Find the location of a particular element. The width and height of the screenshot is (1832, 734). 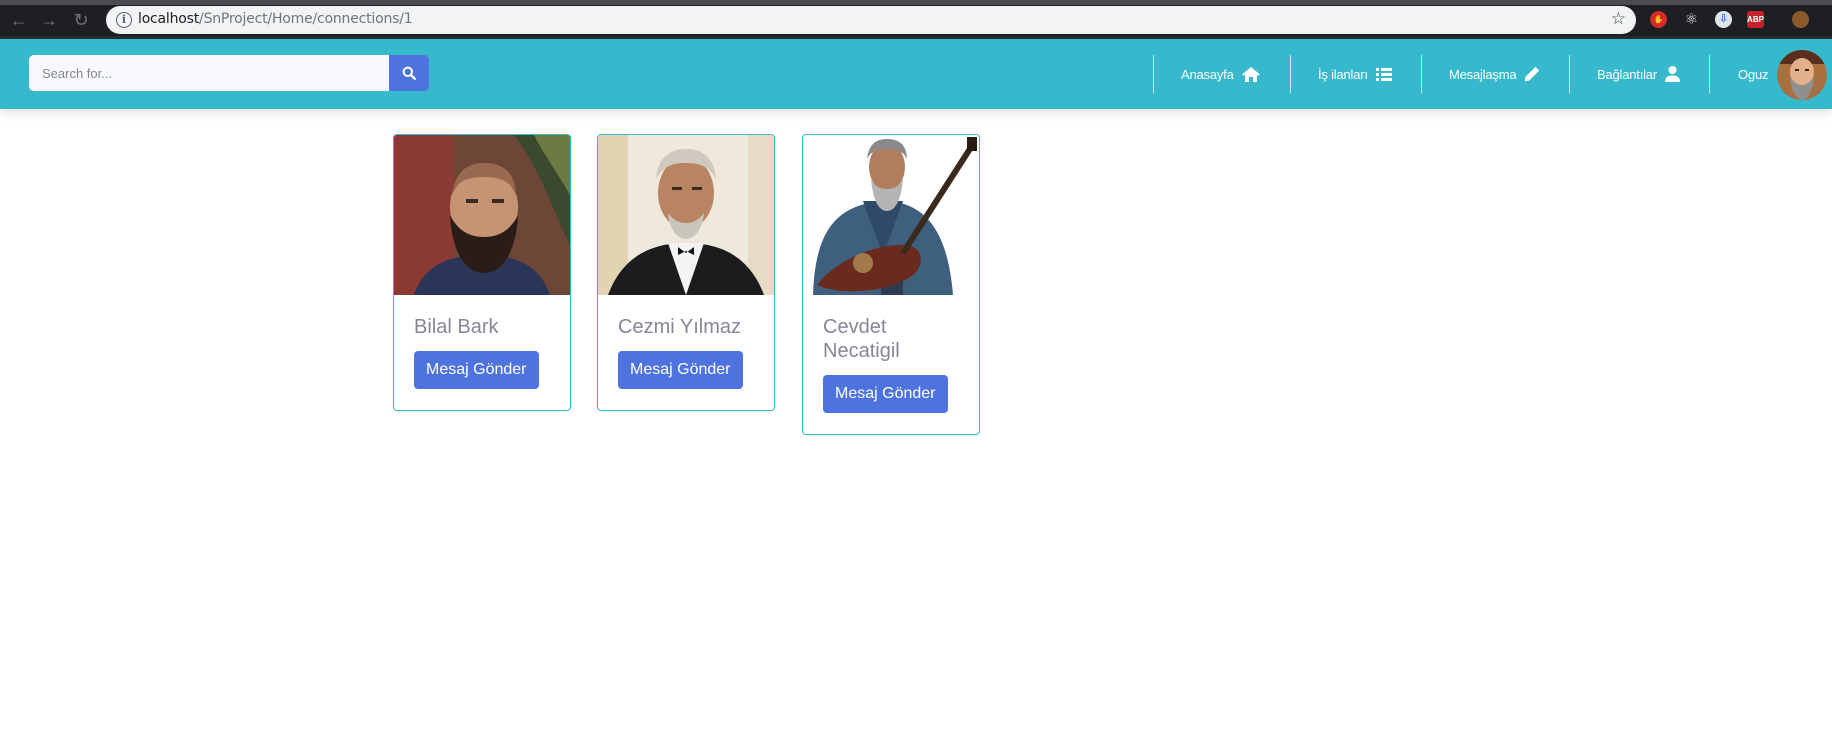

react-devtools-icon: ⚛ is located at coordinates (1691, 19).